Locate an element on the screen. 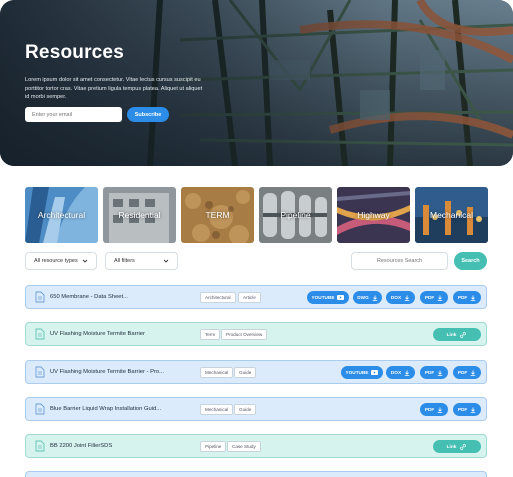 This screenshot has width=513, height=477. resource-row is located at coordinates (256, 474).